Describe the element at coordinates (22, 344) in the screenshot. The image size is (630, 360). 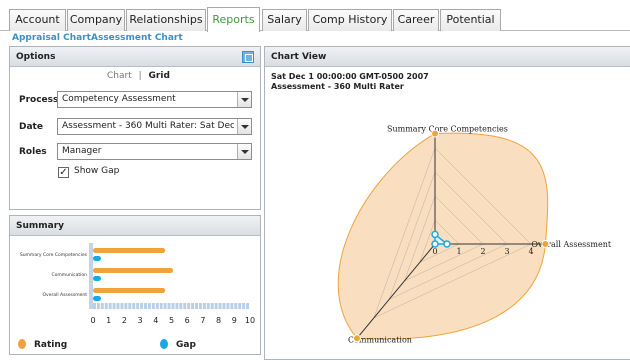
I see `rating-legend-icon` at that location.